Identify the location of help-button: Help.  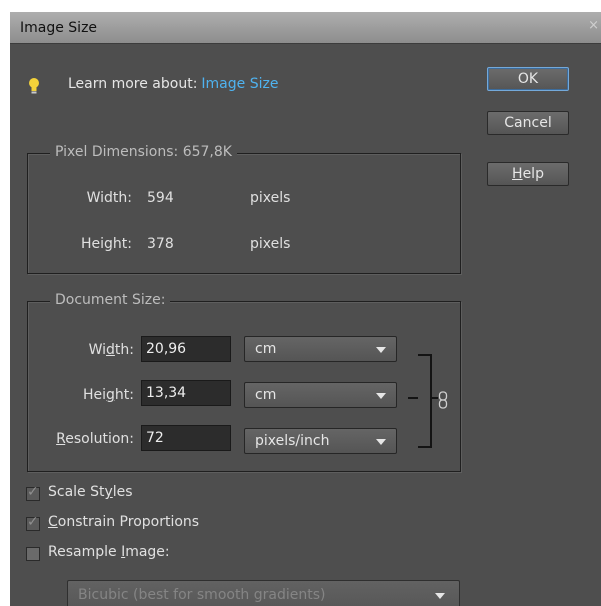
(528, 174).